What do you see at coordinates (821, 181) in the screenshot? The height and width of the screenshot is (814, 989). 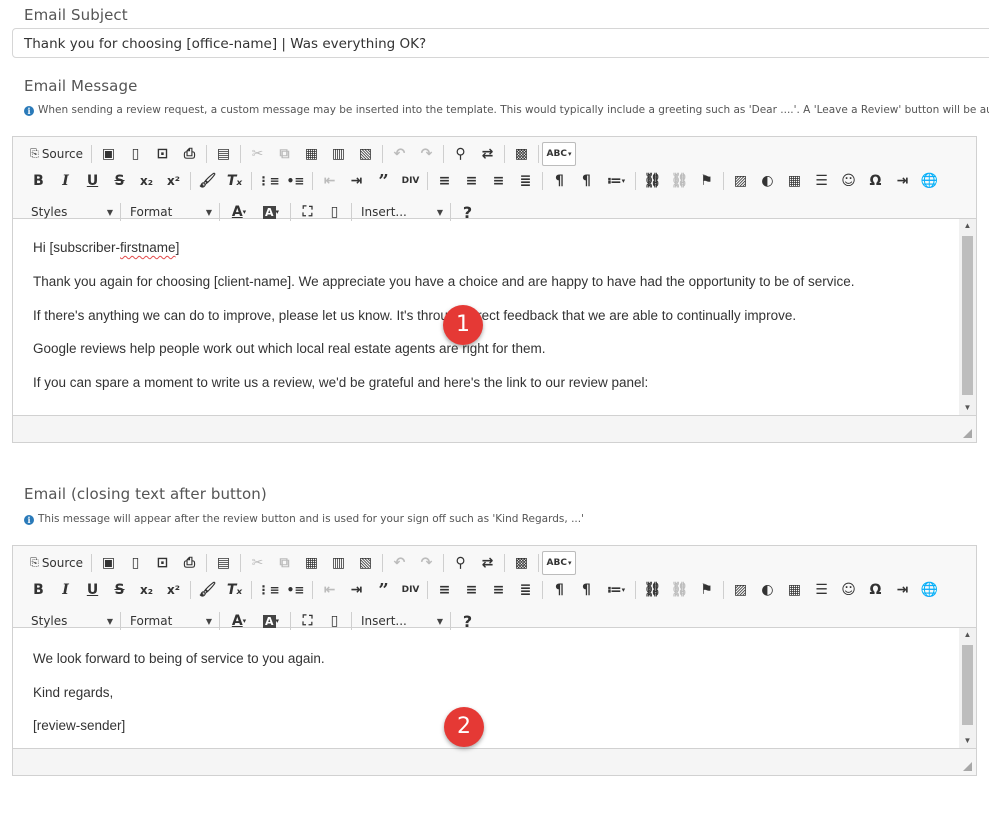 I see `horizontal-line-icon: ☰` at bounding box center [821, 181].